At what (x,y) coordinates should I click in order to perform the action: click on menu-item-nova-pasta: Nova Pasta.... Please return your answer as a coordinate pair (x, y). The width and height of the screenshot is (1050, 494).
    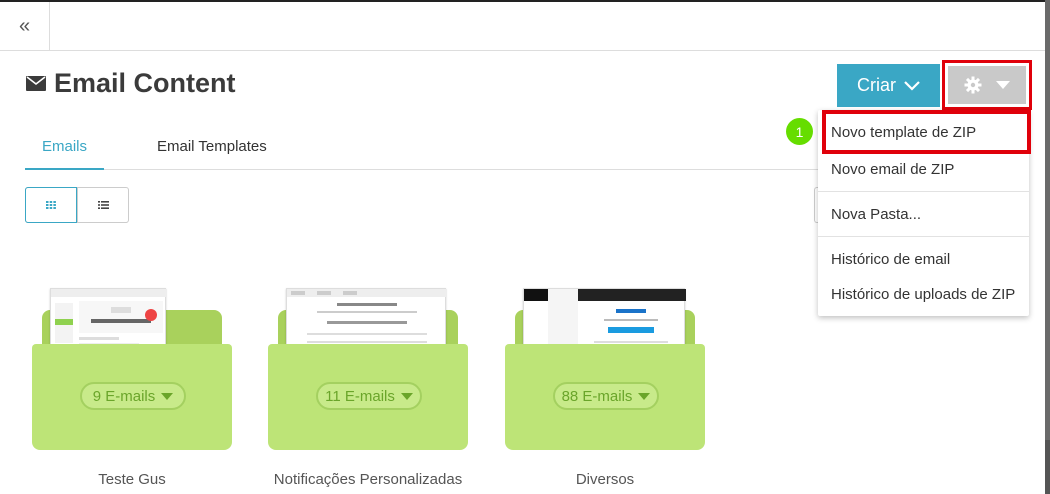
    Looking at the image, I should click on (923, 214).